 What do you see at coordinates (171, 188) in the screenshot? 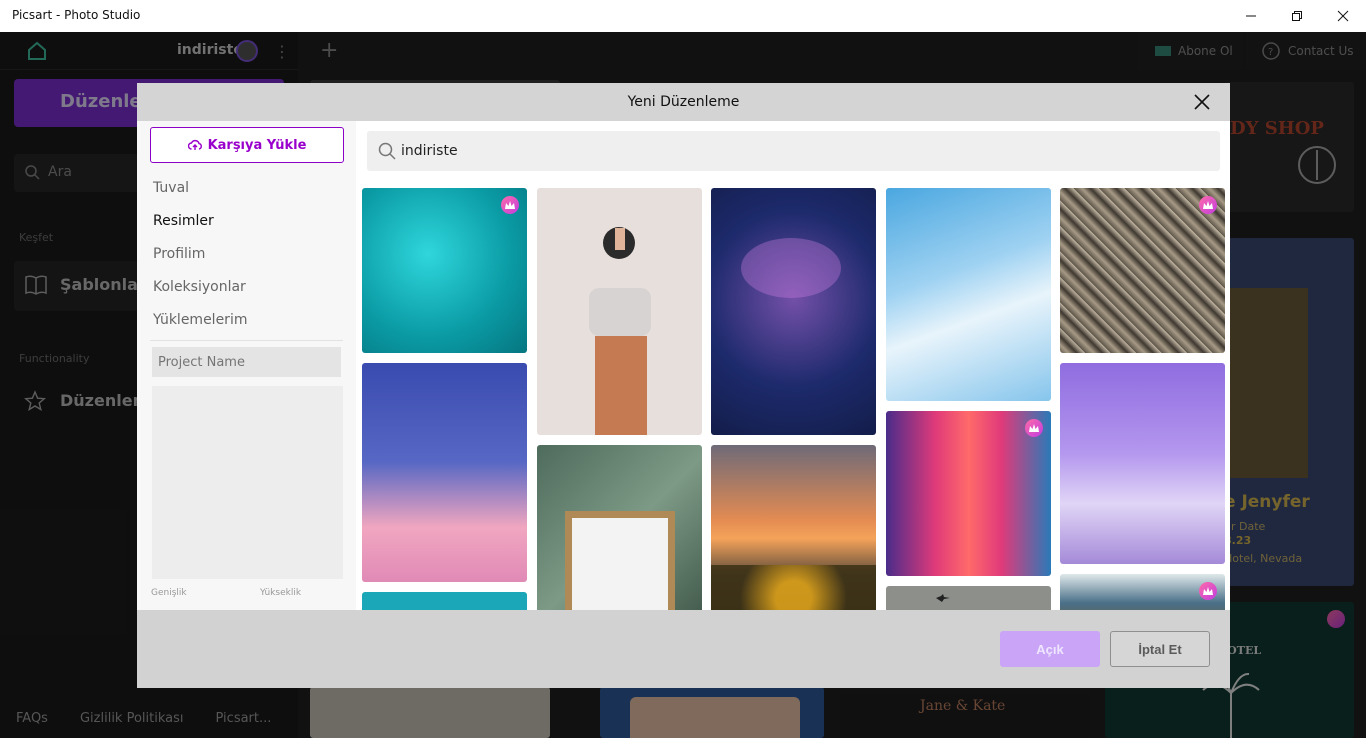
I see `nav-item-canvas: Tuval` at bounding box center [171, 188].